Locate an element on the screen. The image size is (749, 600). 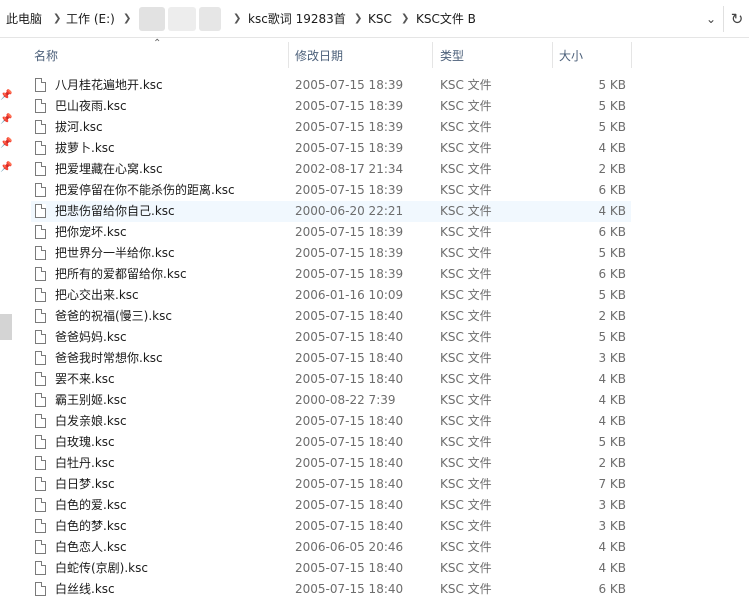
file-modified-date: 2000-08-22 7:39 is located at coordinates (345, 400).